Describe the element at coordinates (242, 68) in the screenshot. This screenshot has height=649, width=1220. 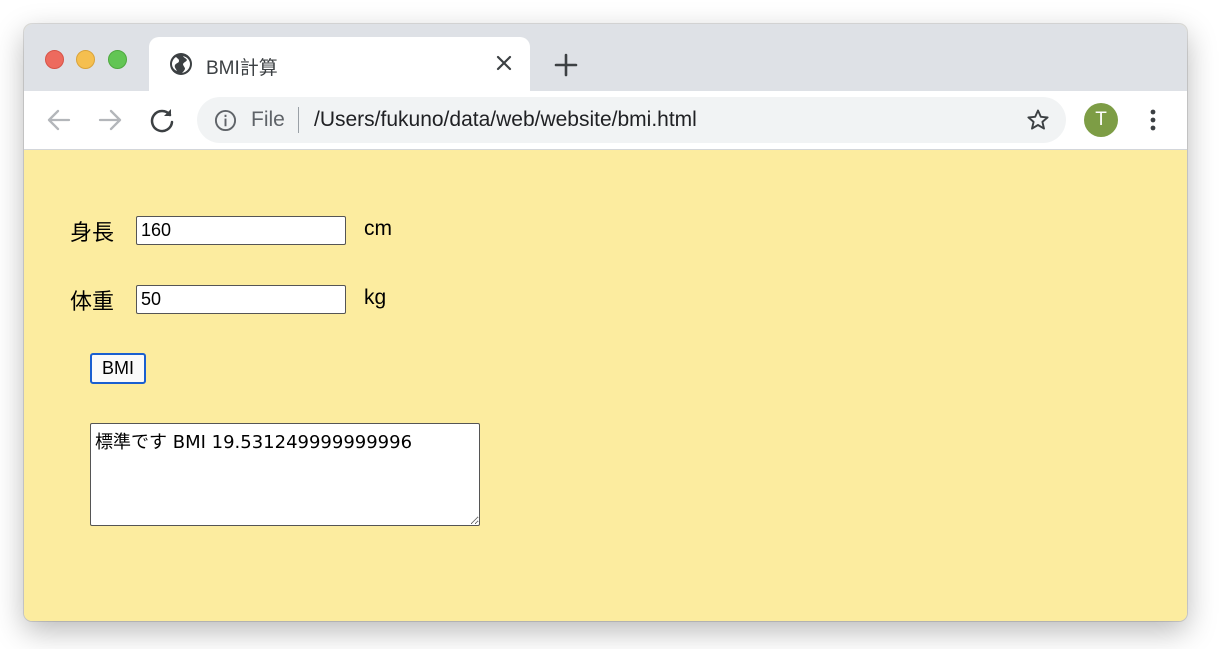
I see `tab-title: BMI計算` at that location.